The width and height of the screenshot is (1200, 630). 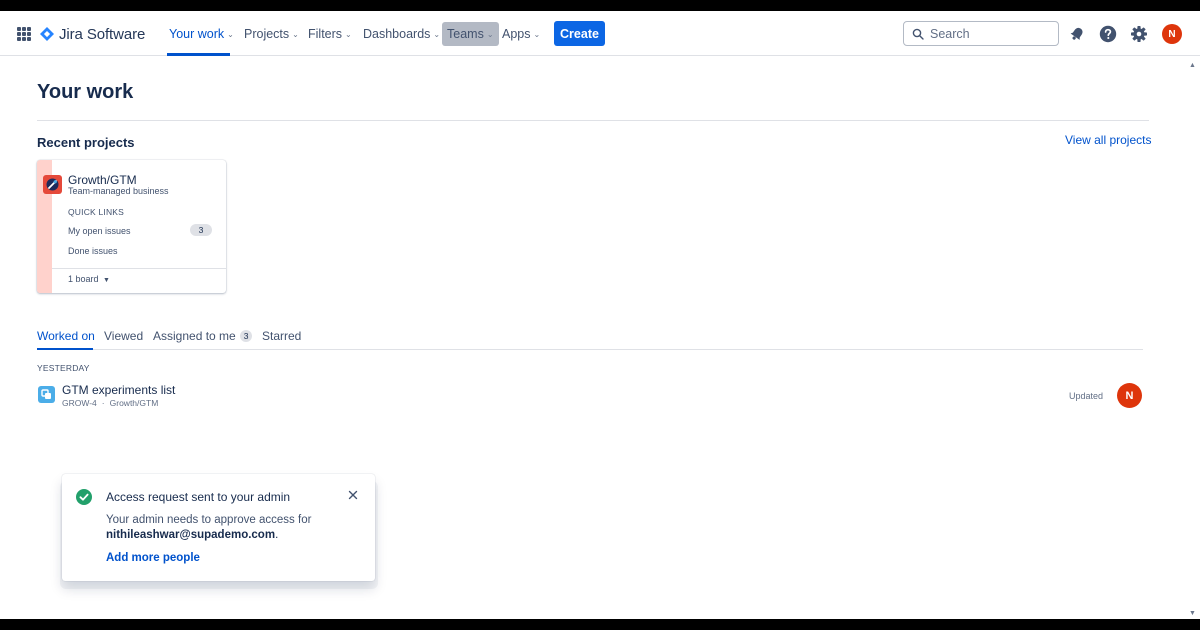 I want to click on search-input, so click(x=990, y=33).